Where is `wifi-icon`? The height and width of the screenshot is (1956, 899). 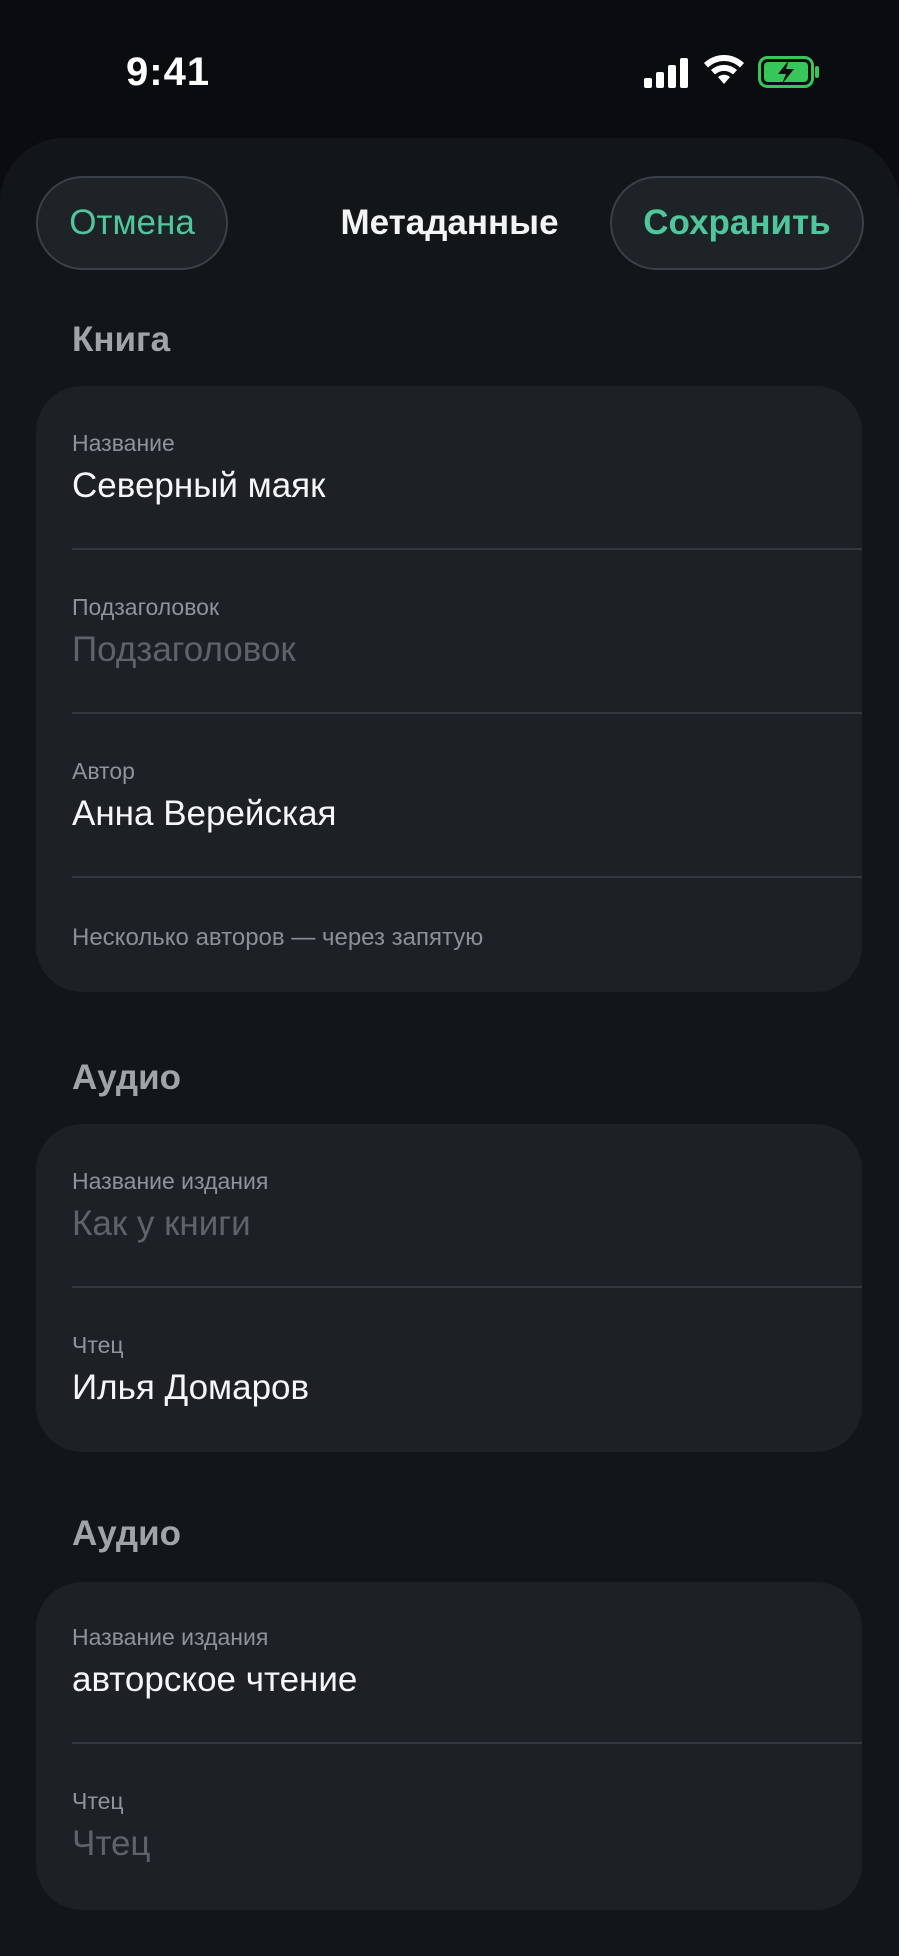
wifi-icon is located at coordinates (724, 69).